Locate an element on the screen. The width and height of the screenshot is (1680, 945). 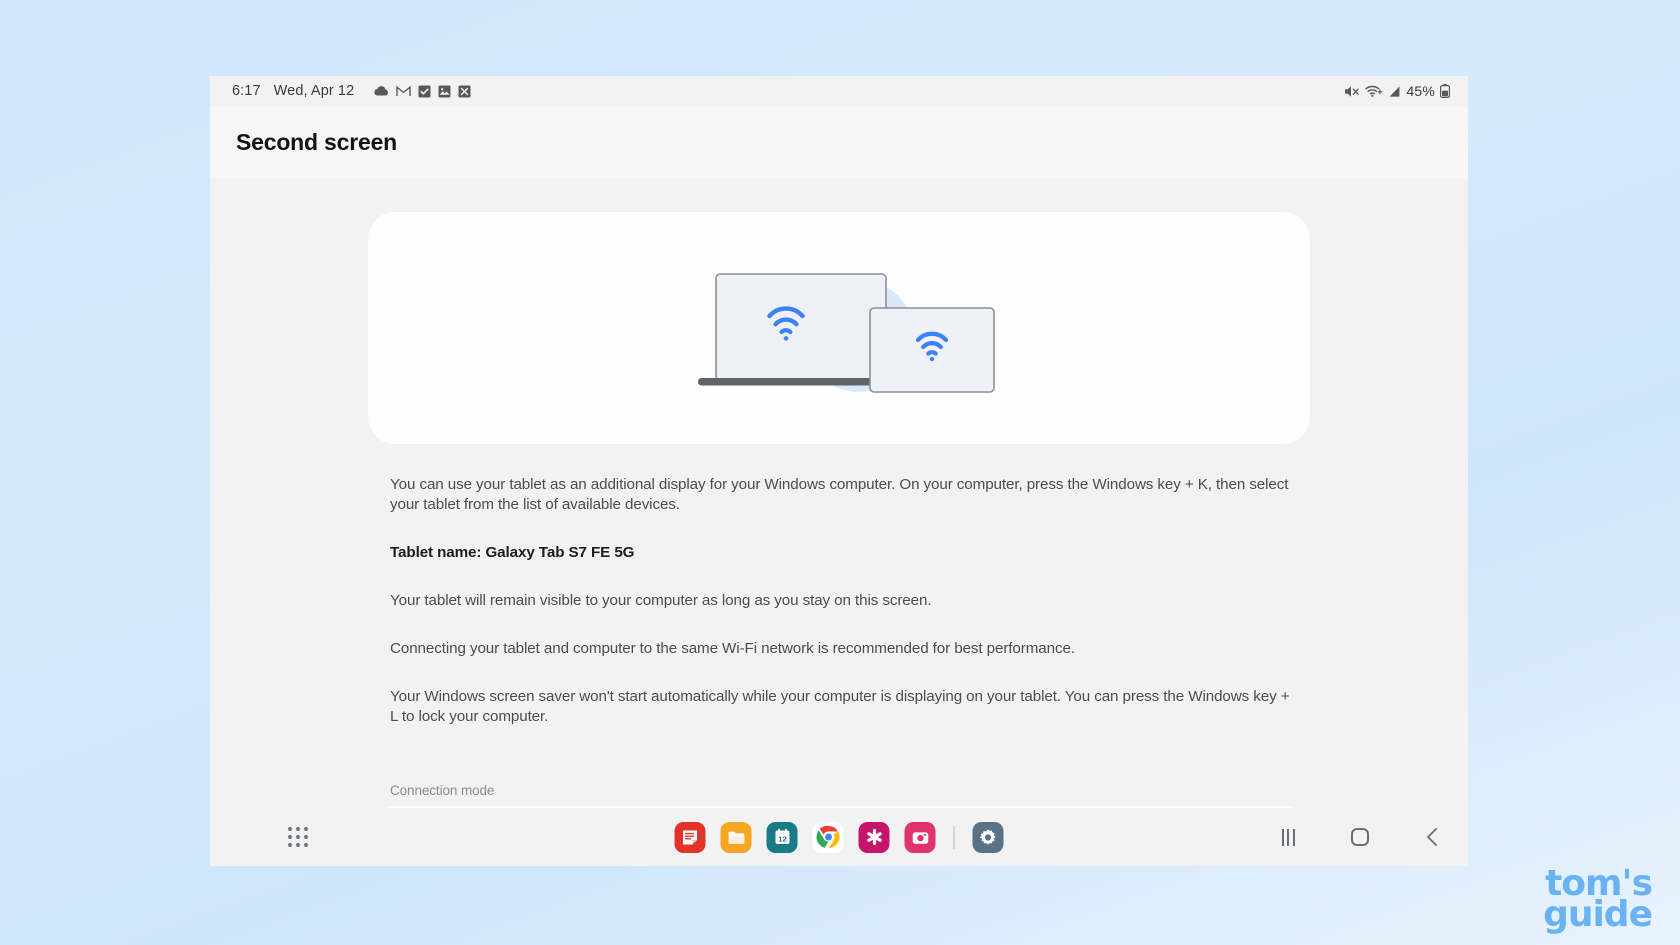
toms-guide-watermark: tom's guide is located at coordinates (1598, 901).